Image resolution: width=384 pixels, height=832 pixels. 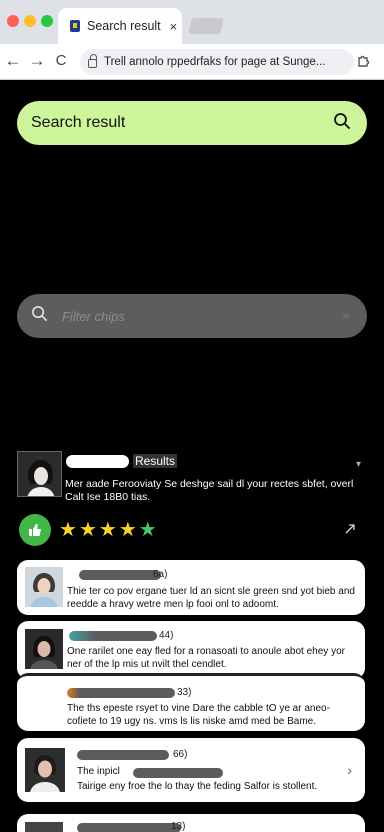 I want to click on star-rating: ★ ★ ★ ★ ★, so click(x=108, y=530).